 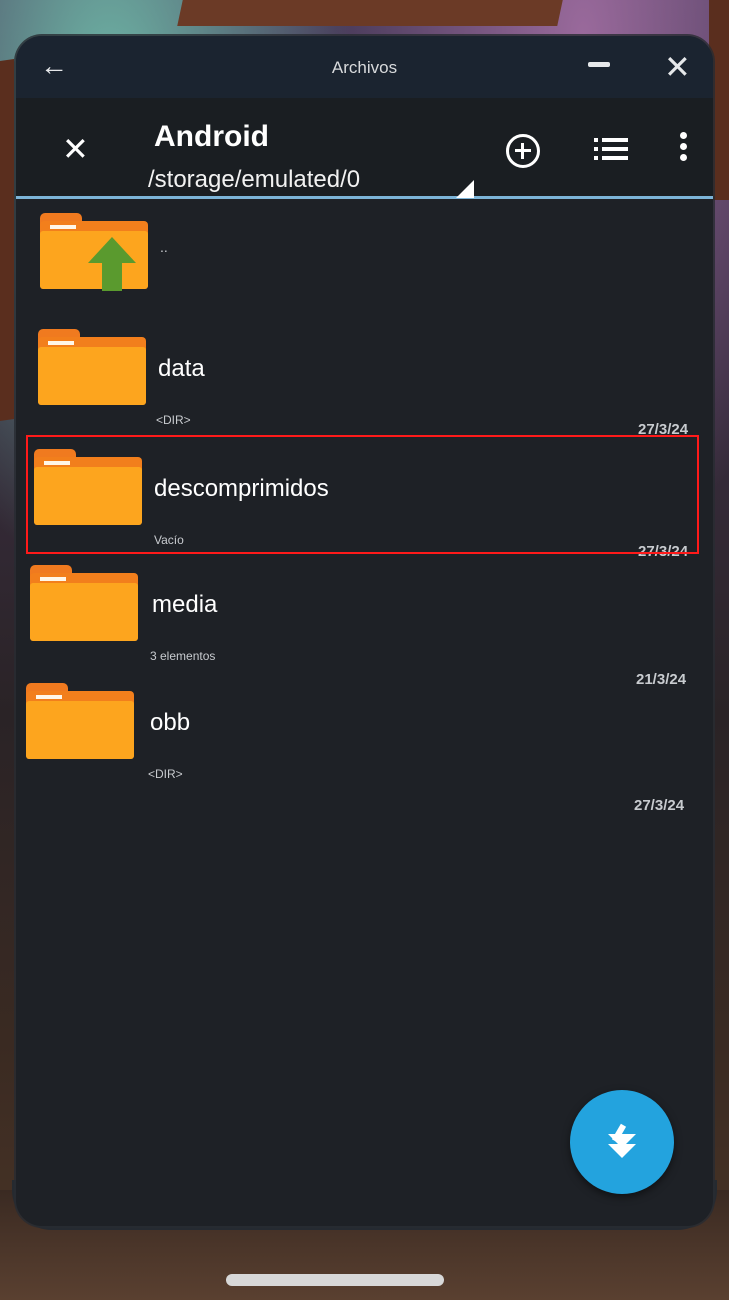 I want to click on list-item: data <DIR> 27/3/24, so click(x=364, y=378).